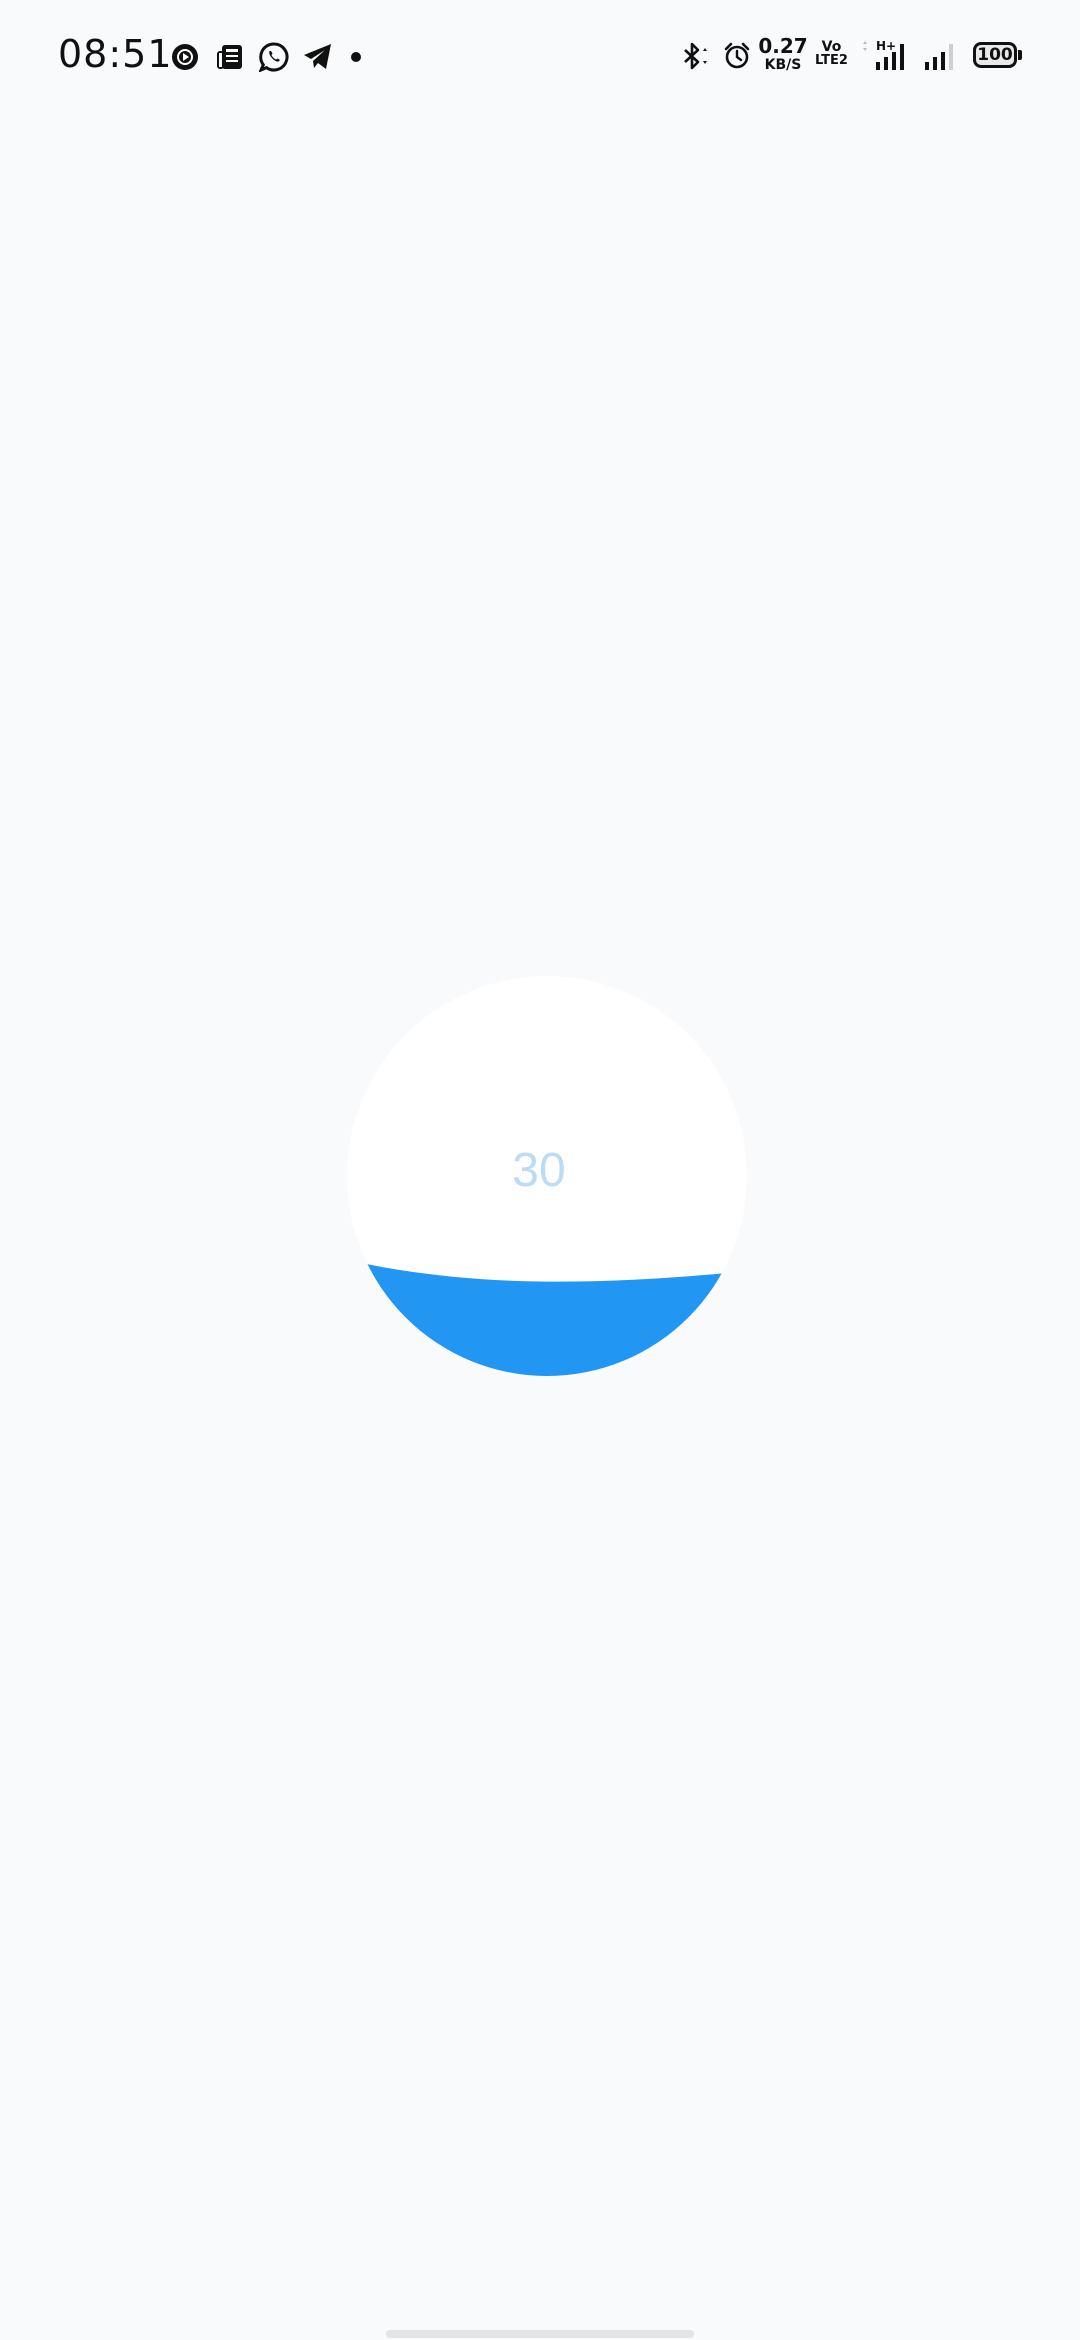 This screenshot has width=1080, height=2340. I want to click on volte-bottom-label: LTE2, so click(831, 60).